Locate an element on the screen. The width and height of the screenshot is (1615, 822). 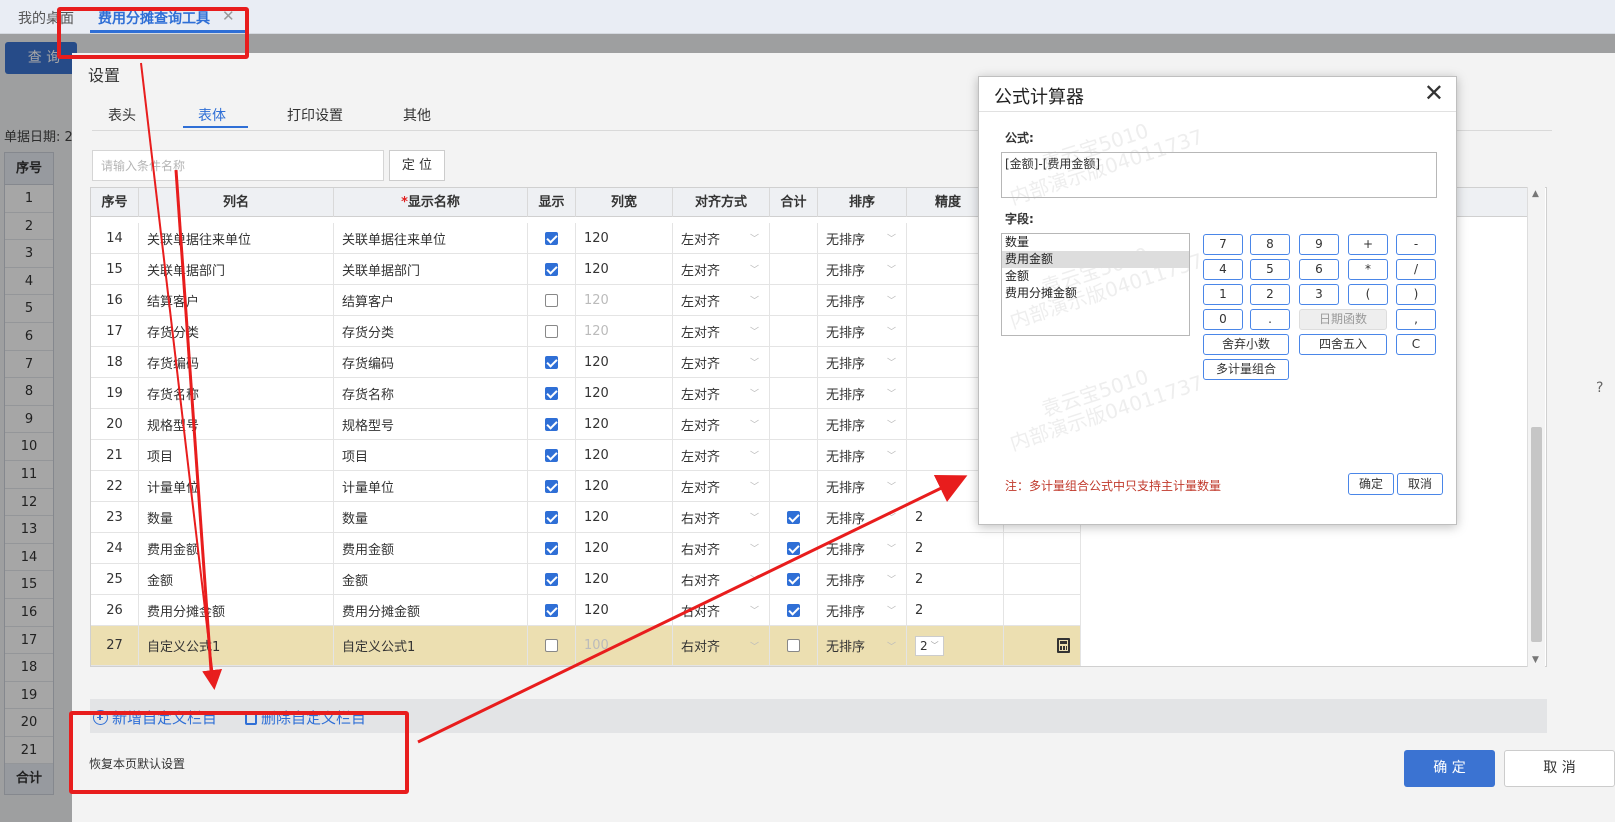
display-name-field: 数量 is located at coordinates (431, 517).